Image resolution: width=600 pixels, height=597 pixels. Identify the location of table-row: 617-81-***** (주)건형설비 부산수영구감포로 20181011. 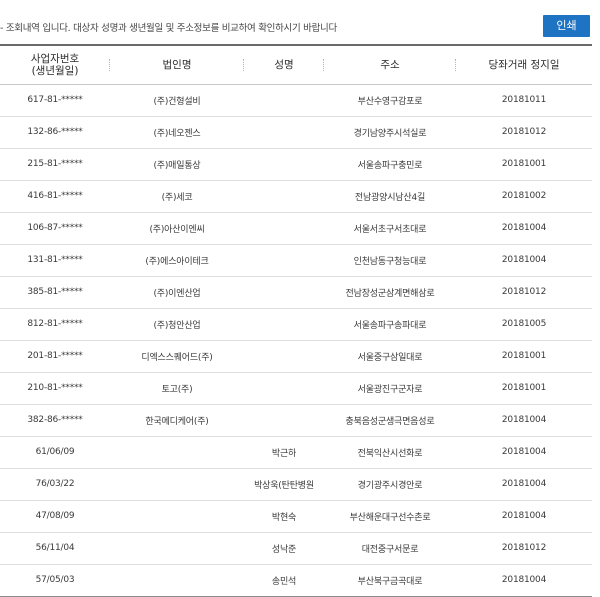
(296, 100).